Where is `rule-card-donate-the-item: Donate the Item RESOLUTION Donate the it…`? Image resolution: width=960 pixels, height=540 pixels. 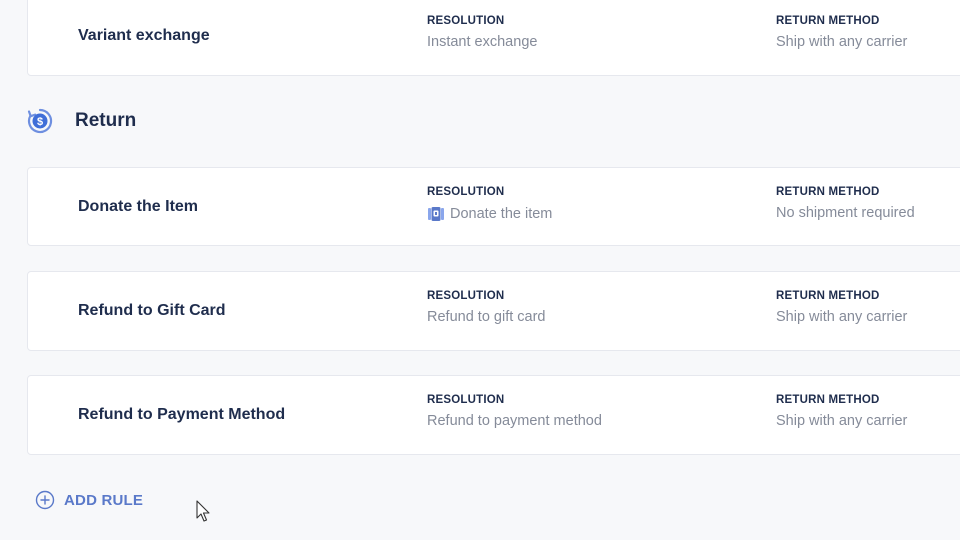
rule-card-donate-the-item: Donate the Item RESOLUTION Donate the it… is located at coordinates (493, 206).